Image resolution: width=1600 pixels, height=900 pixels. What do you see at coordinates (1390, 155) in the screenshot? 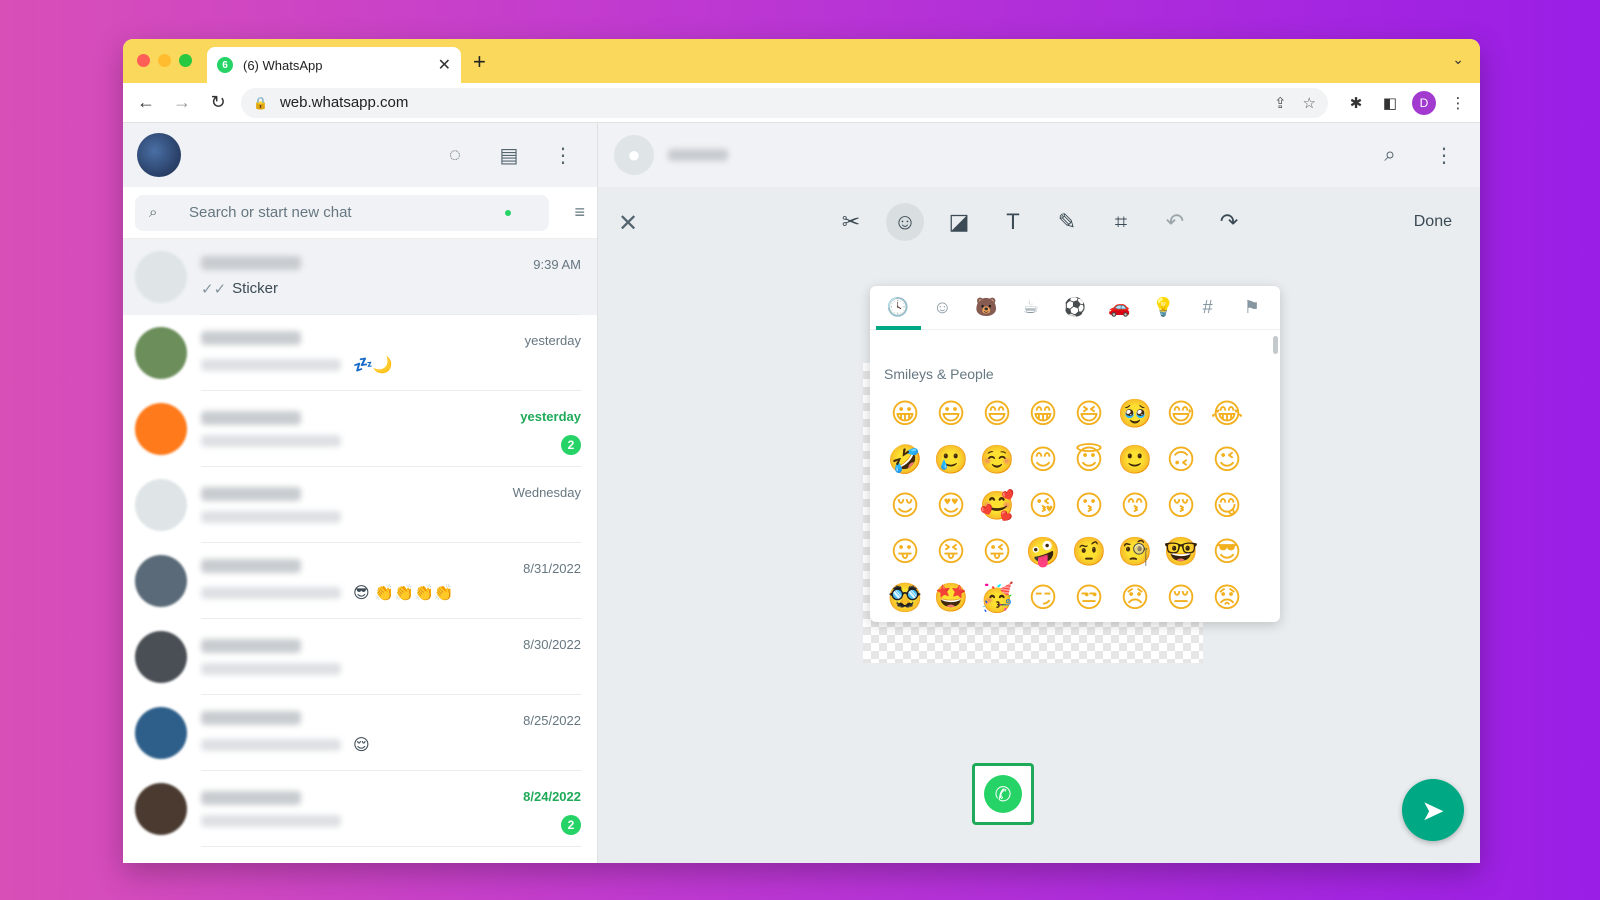
I see `search-icon: ⌕` at bounding box center [1390, 155].